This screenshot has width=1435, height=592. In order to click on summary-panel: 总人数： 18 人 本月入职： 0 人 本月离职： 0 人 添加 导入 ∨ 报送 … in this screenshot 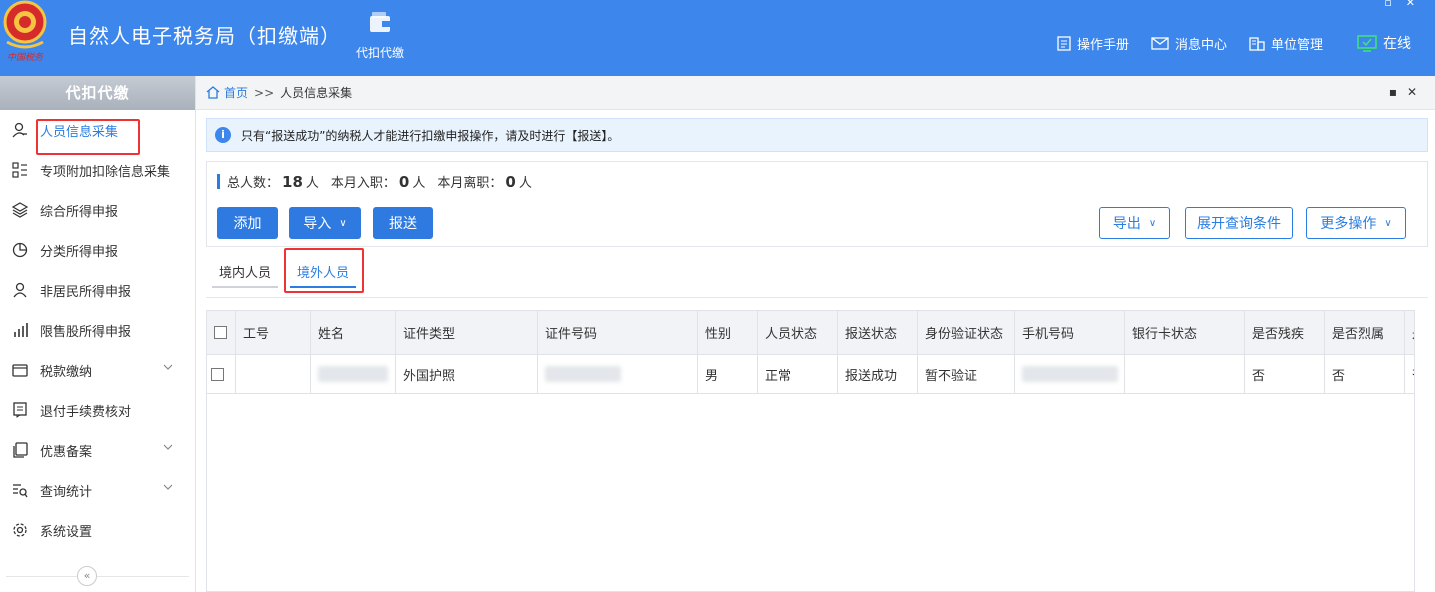, I will do `click(817, 204)`.